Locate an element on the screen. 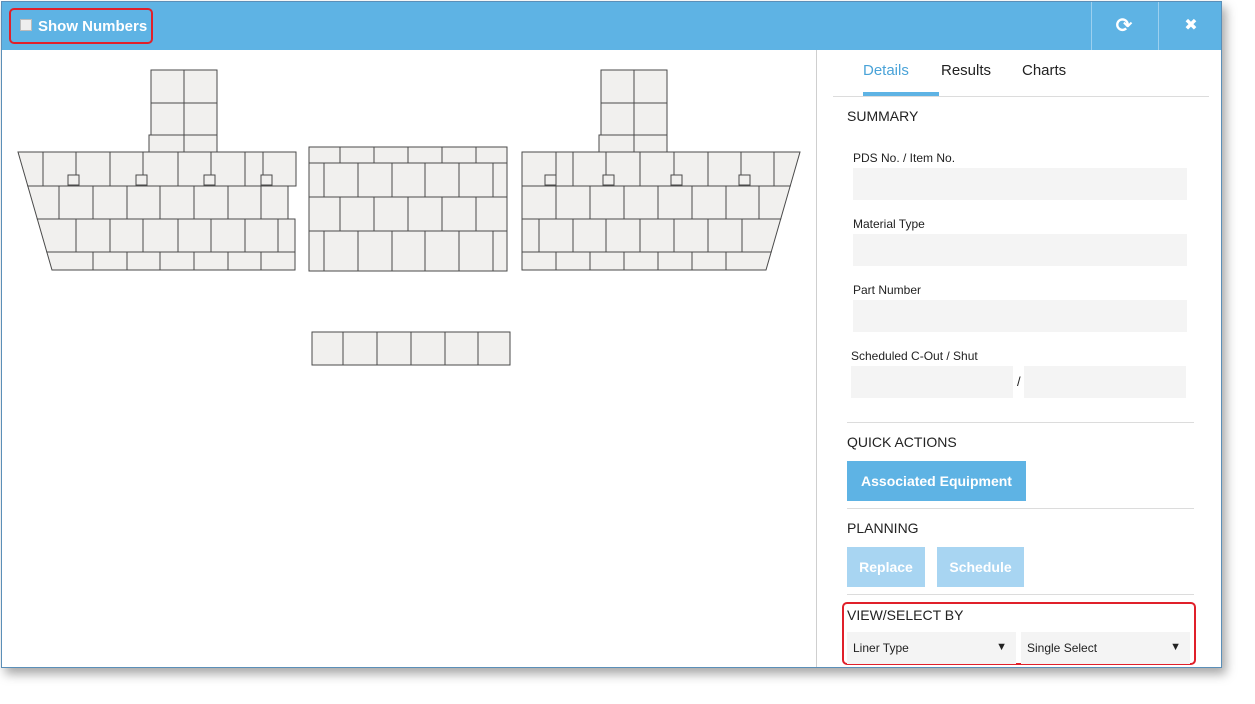 Image resolution: width=1255 pixels, height=704 pixels. tab-charts: Charts is located at coordinates (1044, 70).